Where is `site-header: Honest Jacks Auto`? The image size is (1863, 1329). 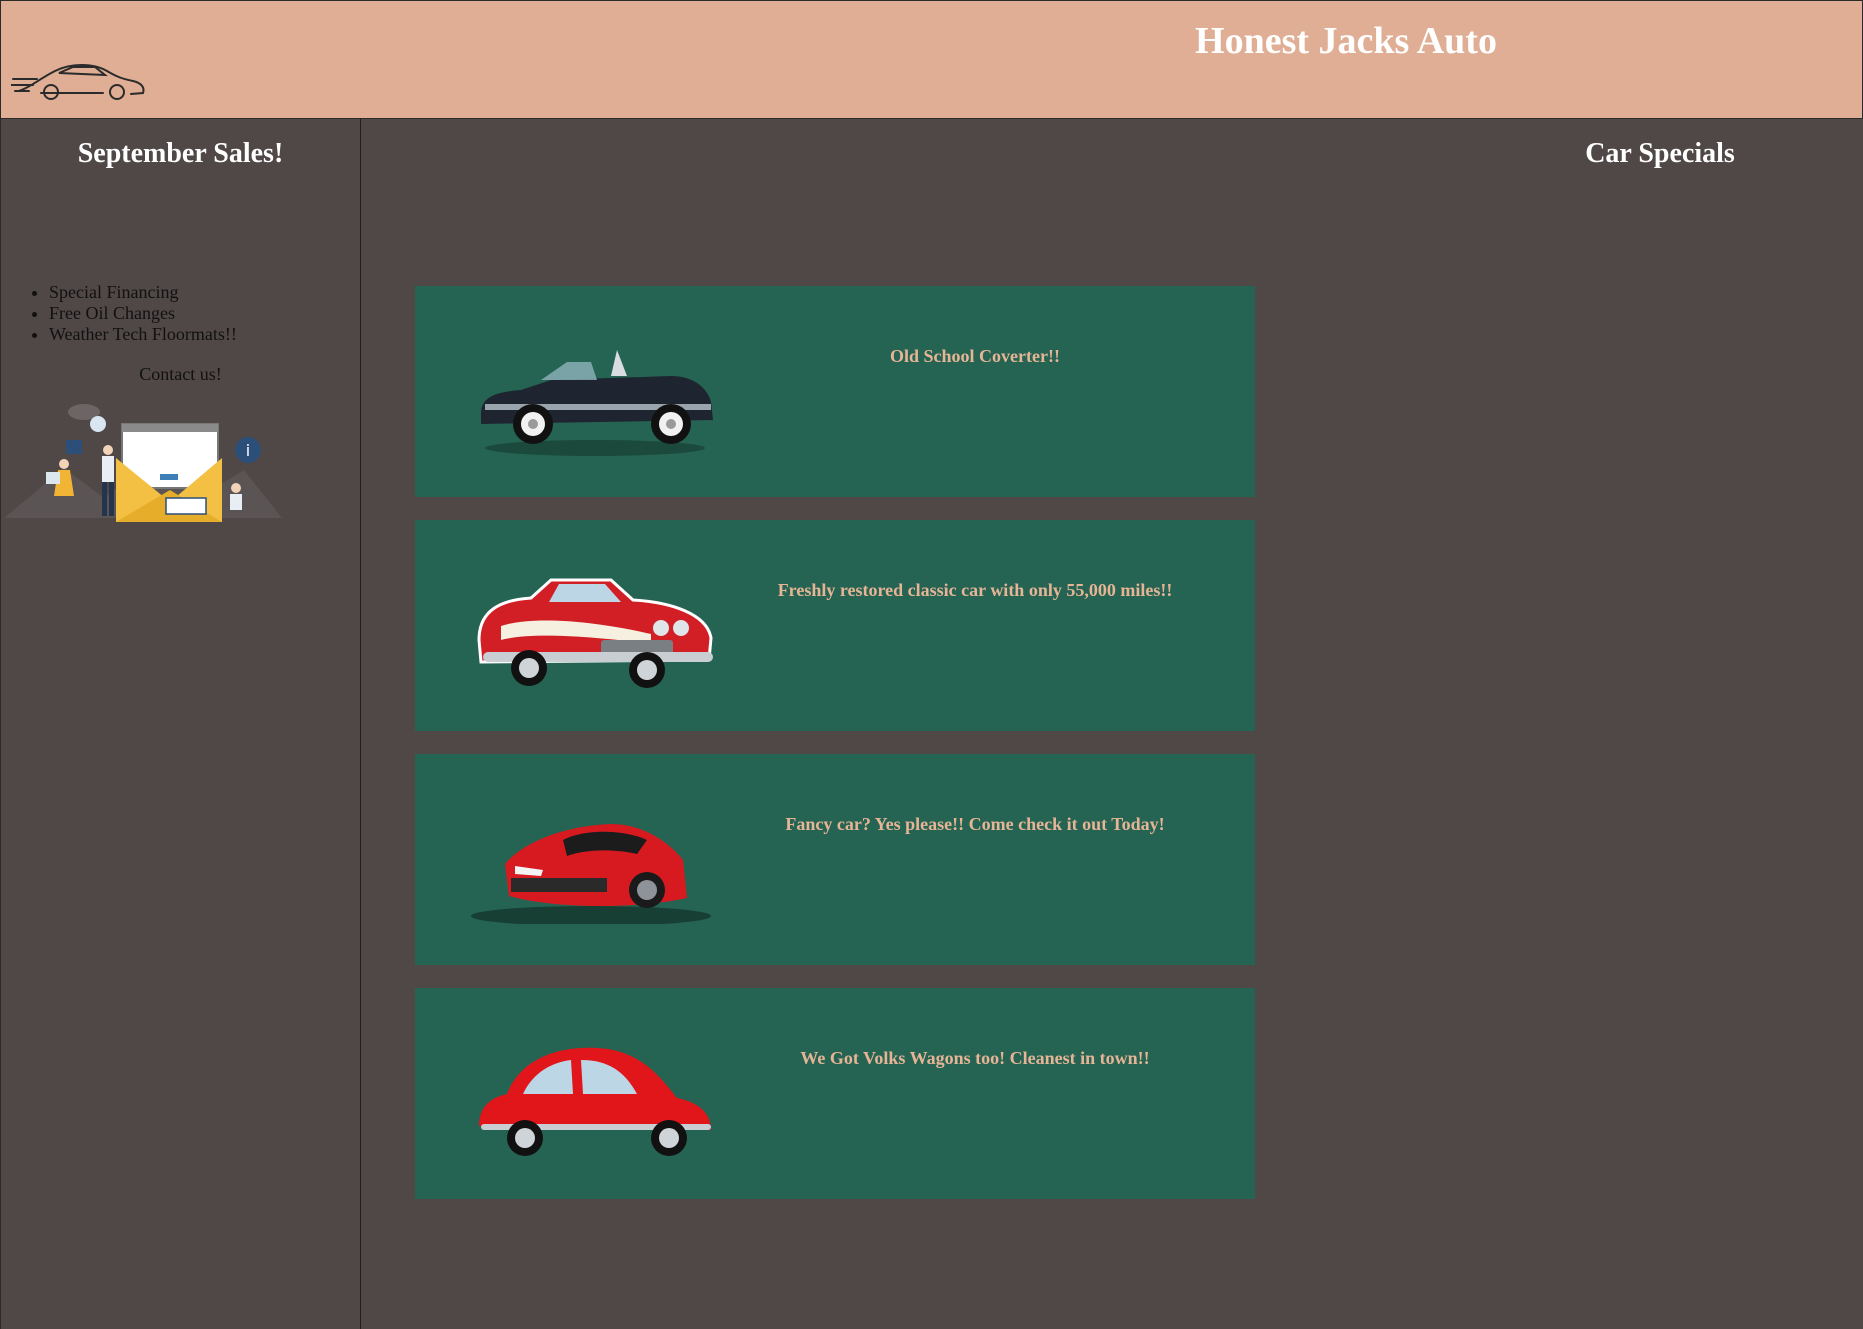
site-header: Honest Jacks Auto is located at coordinates (931, 59).